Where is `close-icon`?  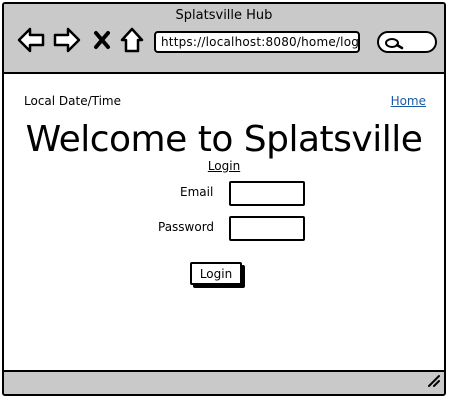
close-icon is located at coordinates (102, 40).